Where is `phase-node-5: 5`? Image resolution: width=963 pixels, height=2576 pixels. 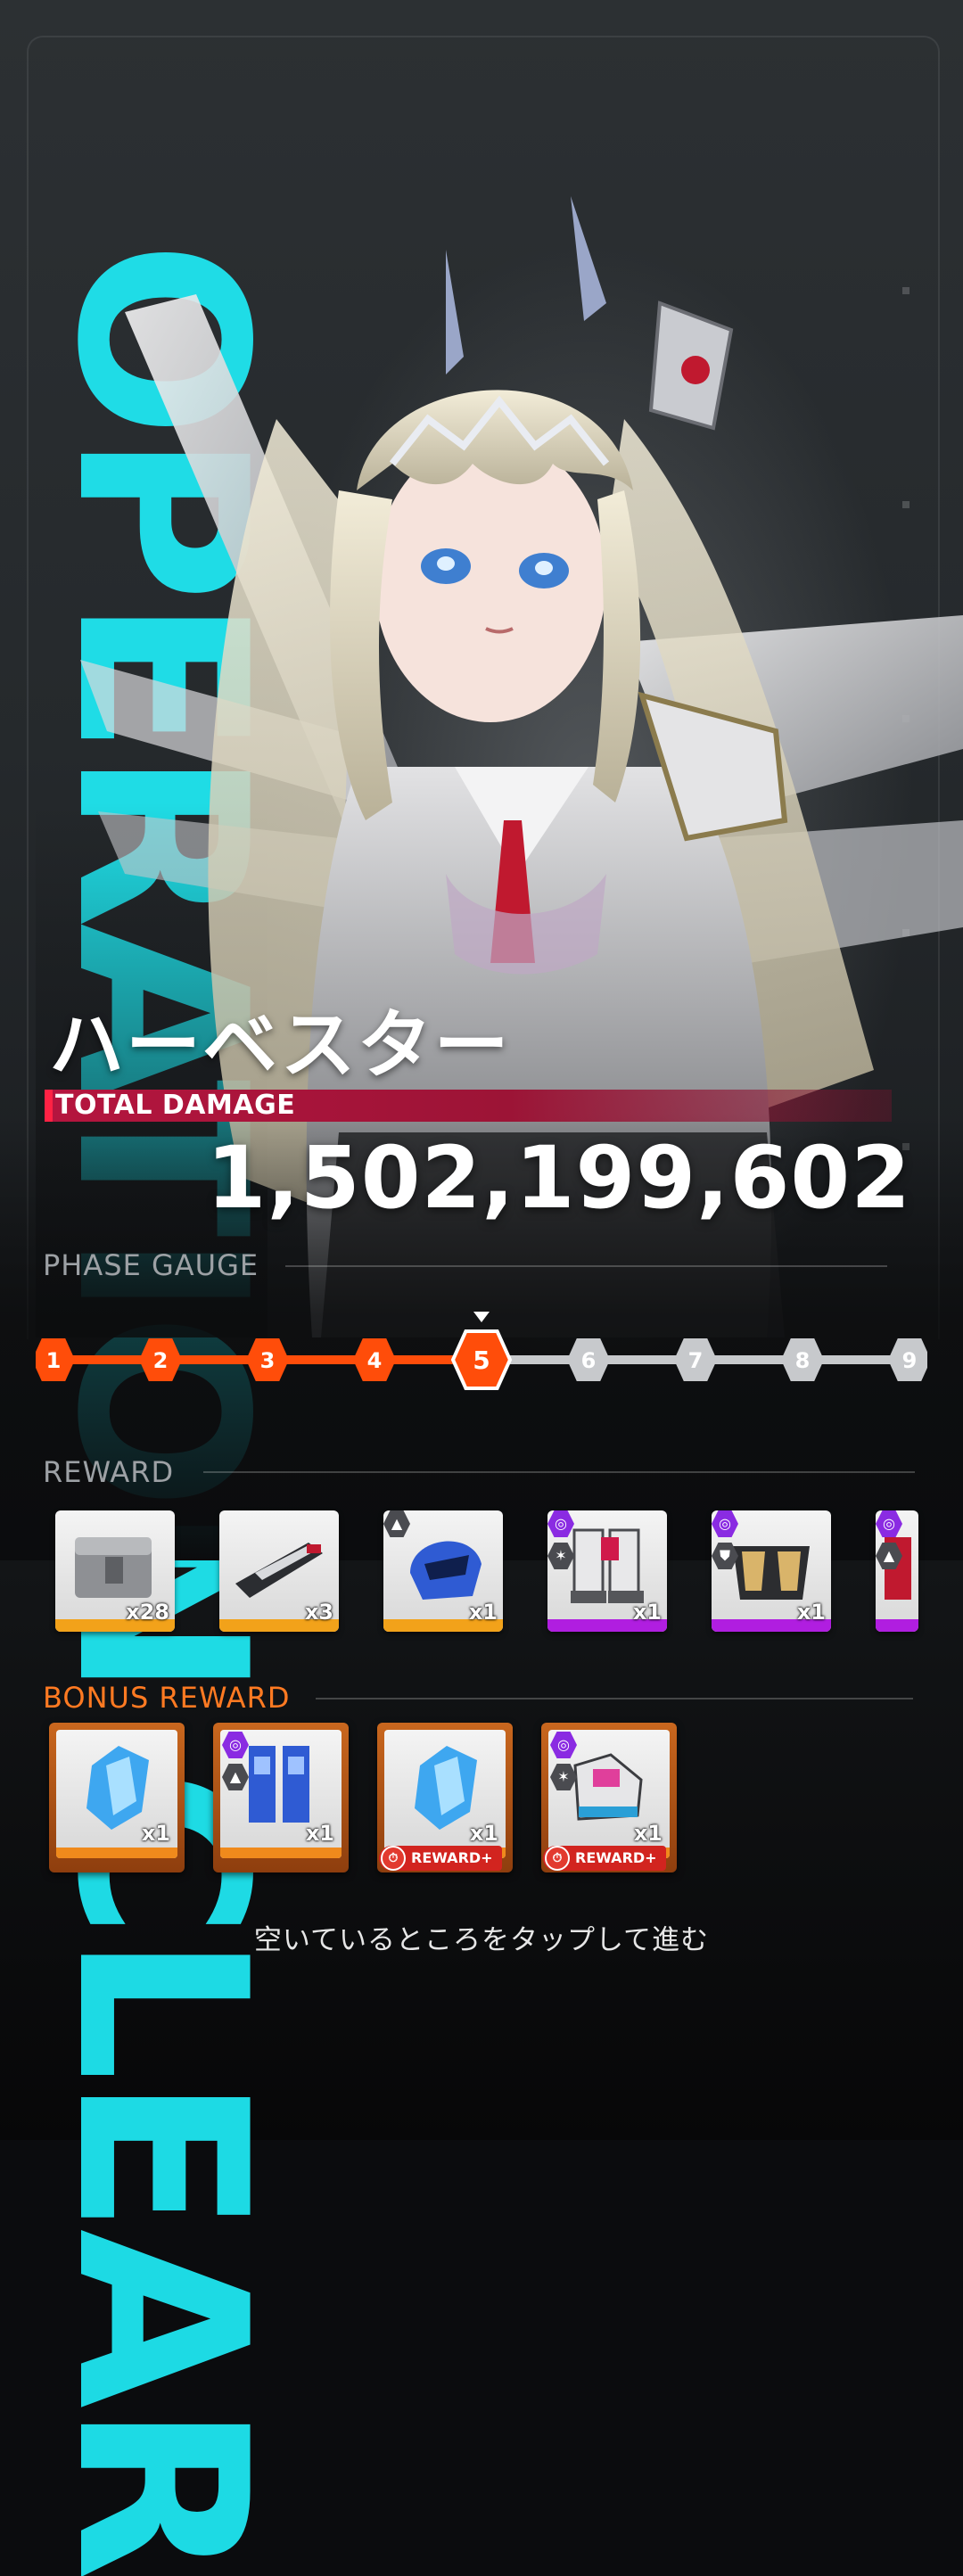 phase-node-5: 5 is located at coordinates (481, 1359).